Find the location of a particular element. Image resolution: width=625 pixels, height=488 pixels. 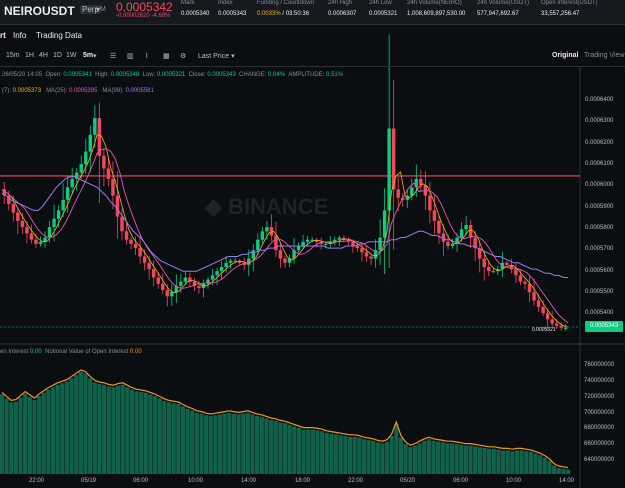

last-price: 0.0005342 is located at coordinates (144, 7).